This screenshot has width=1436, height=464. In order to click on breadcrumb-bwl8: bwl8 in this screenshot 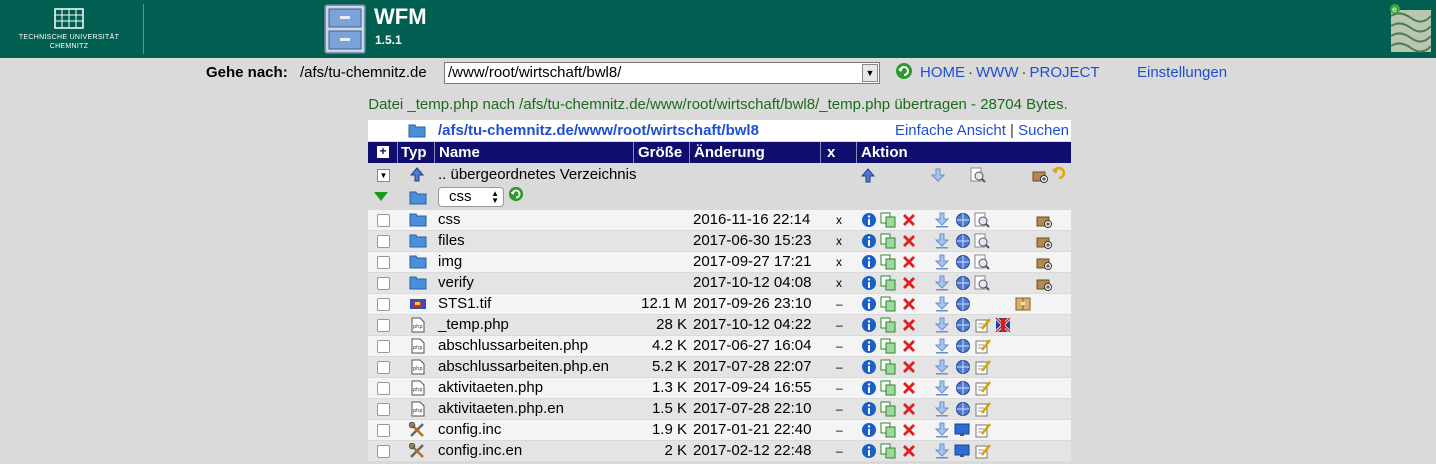, I will do `click(742, 130)`.